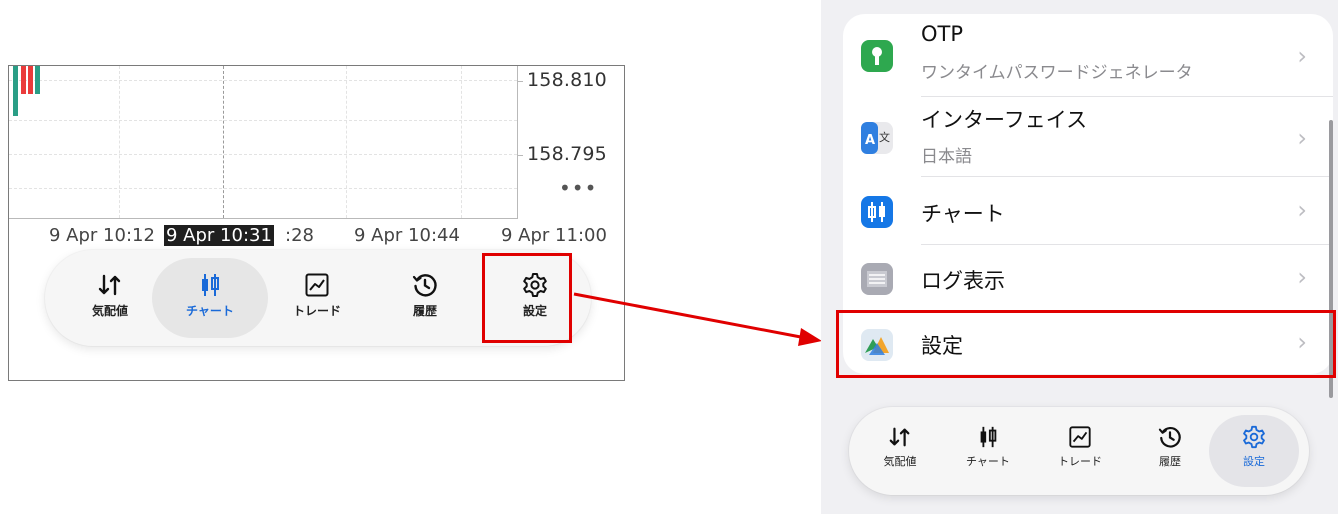  I want to click on price-label-lower: 158.795, so click(567, 154).